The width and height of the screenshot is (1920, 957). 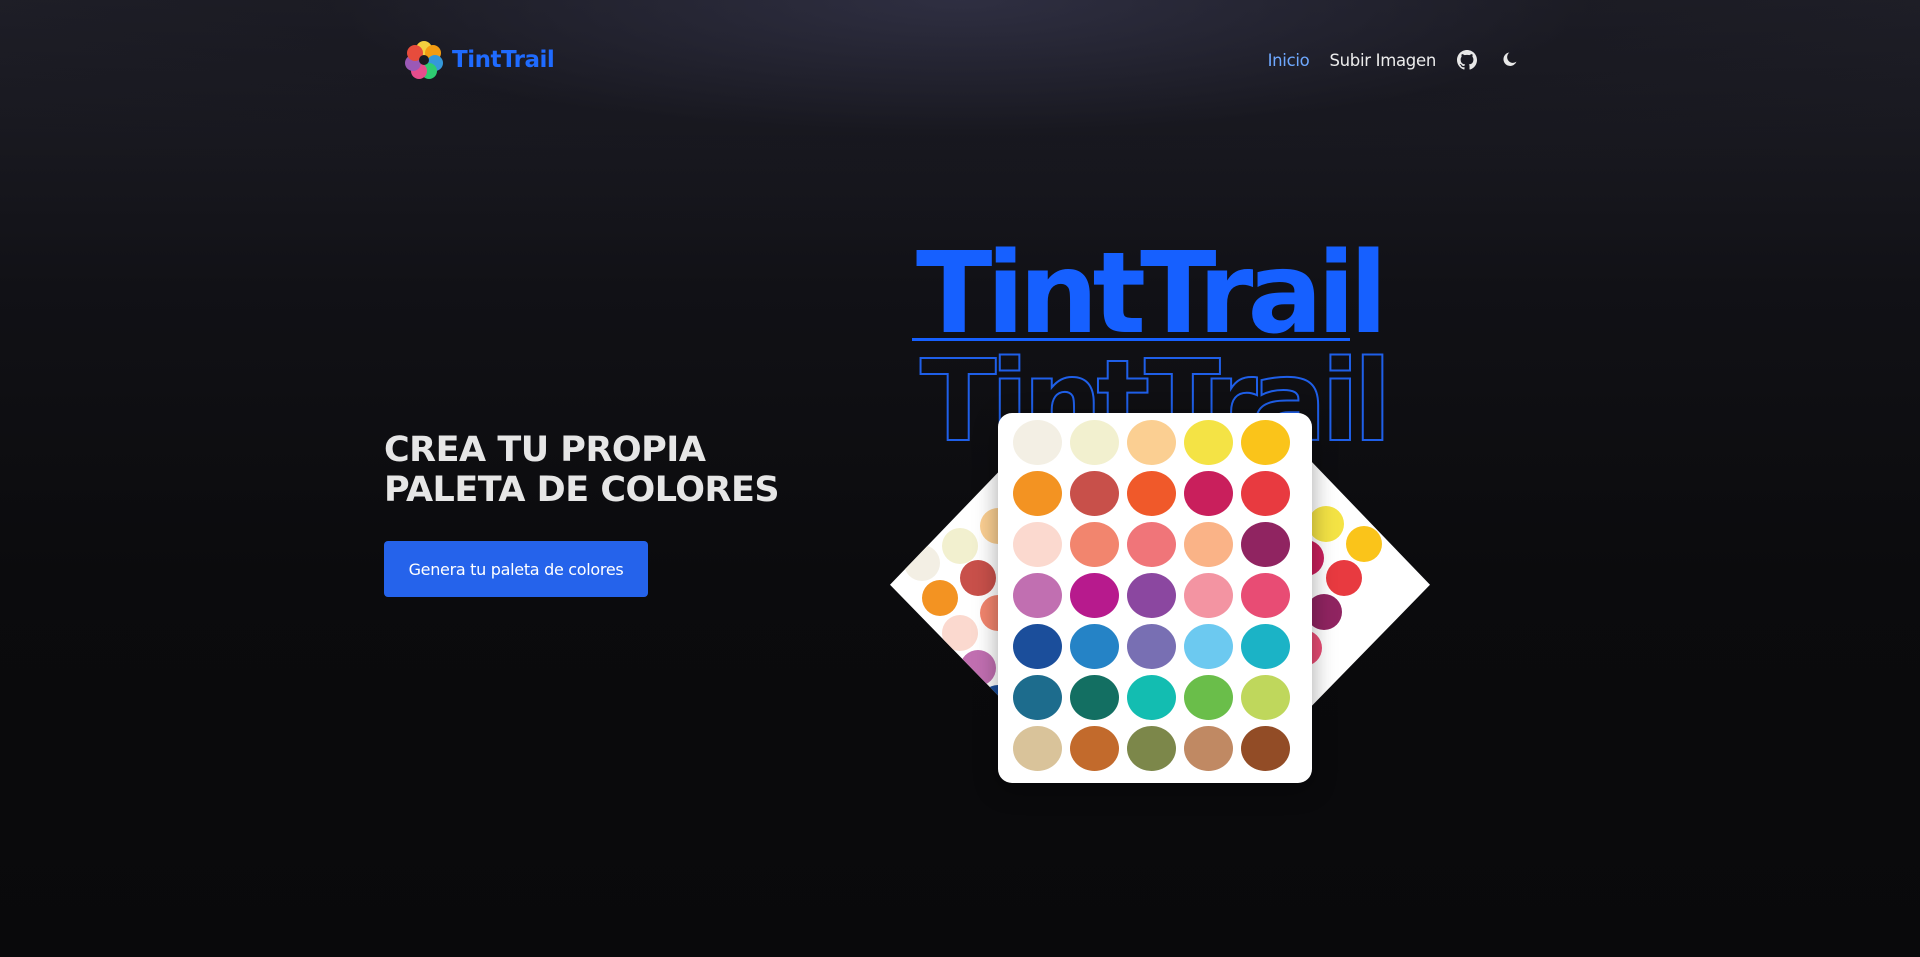 What do you see at coordinates (516, 569) in the screenshot?
I see `generate-palette-button: Genera tu paleta de colores` at bounding box center [516, 569].